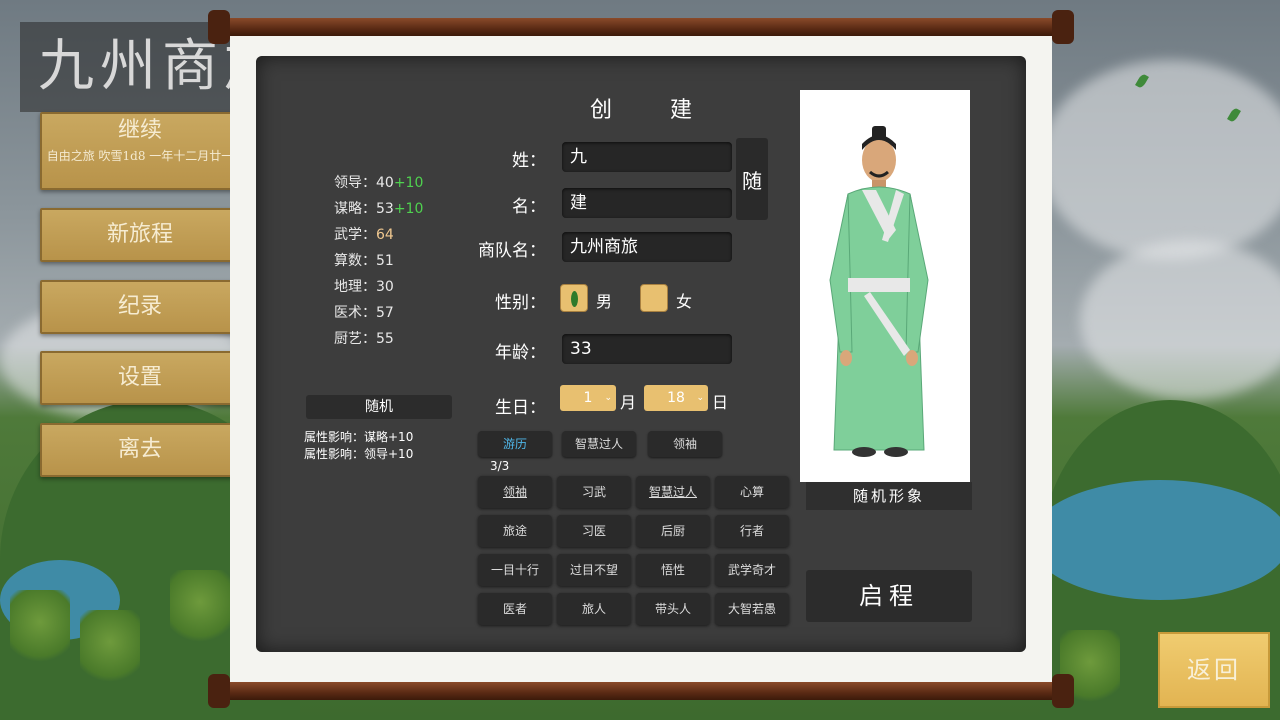 This screenshot has height=720, width=1280. Describe the element at coordinates (140, 156) in the screenshot. I see `continue-save-info: 自由之旅 吹雪1d8 一年十二月廿一` at that location.